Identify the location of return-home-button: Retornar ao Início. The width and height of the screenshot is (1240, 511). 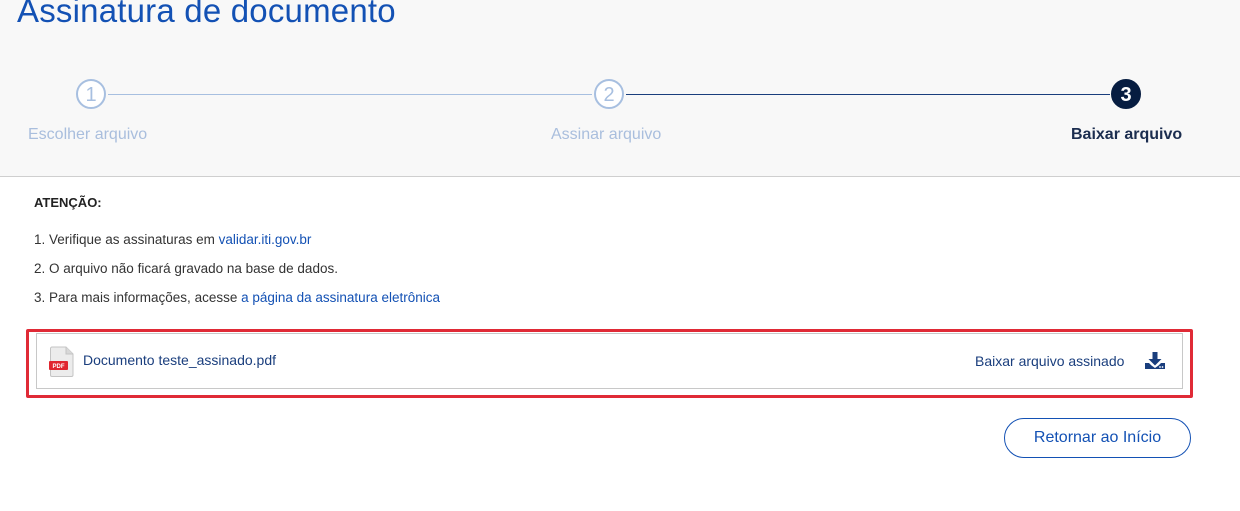
(1097, 438).